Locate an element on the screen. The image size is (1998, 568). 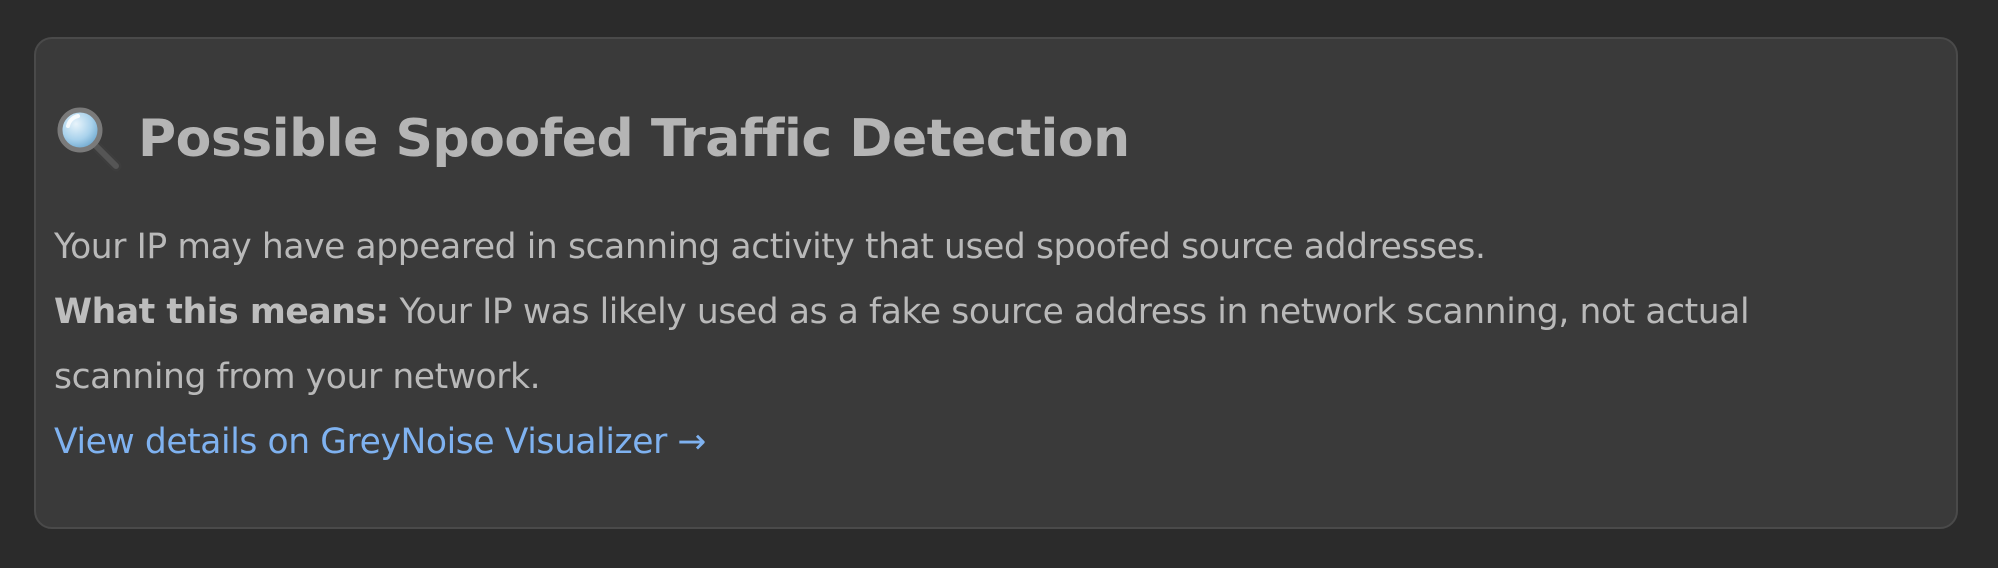
means-text-continued: scanning from your network. is located at coordinates (297, 377).